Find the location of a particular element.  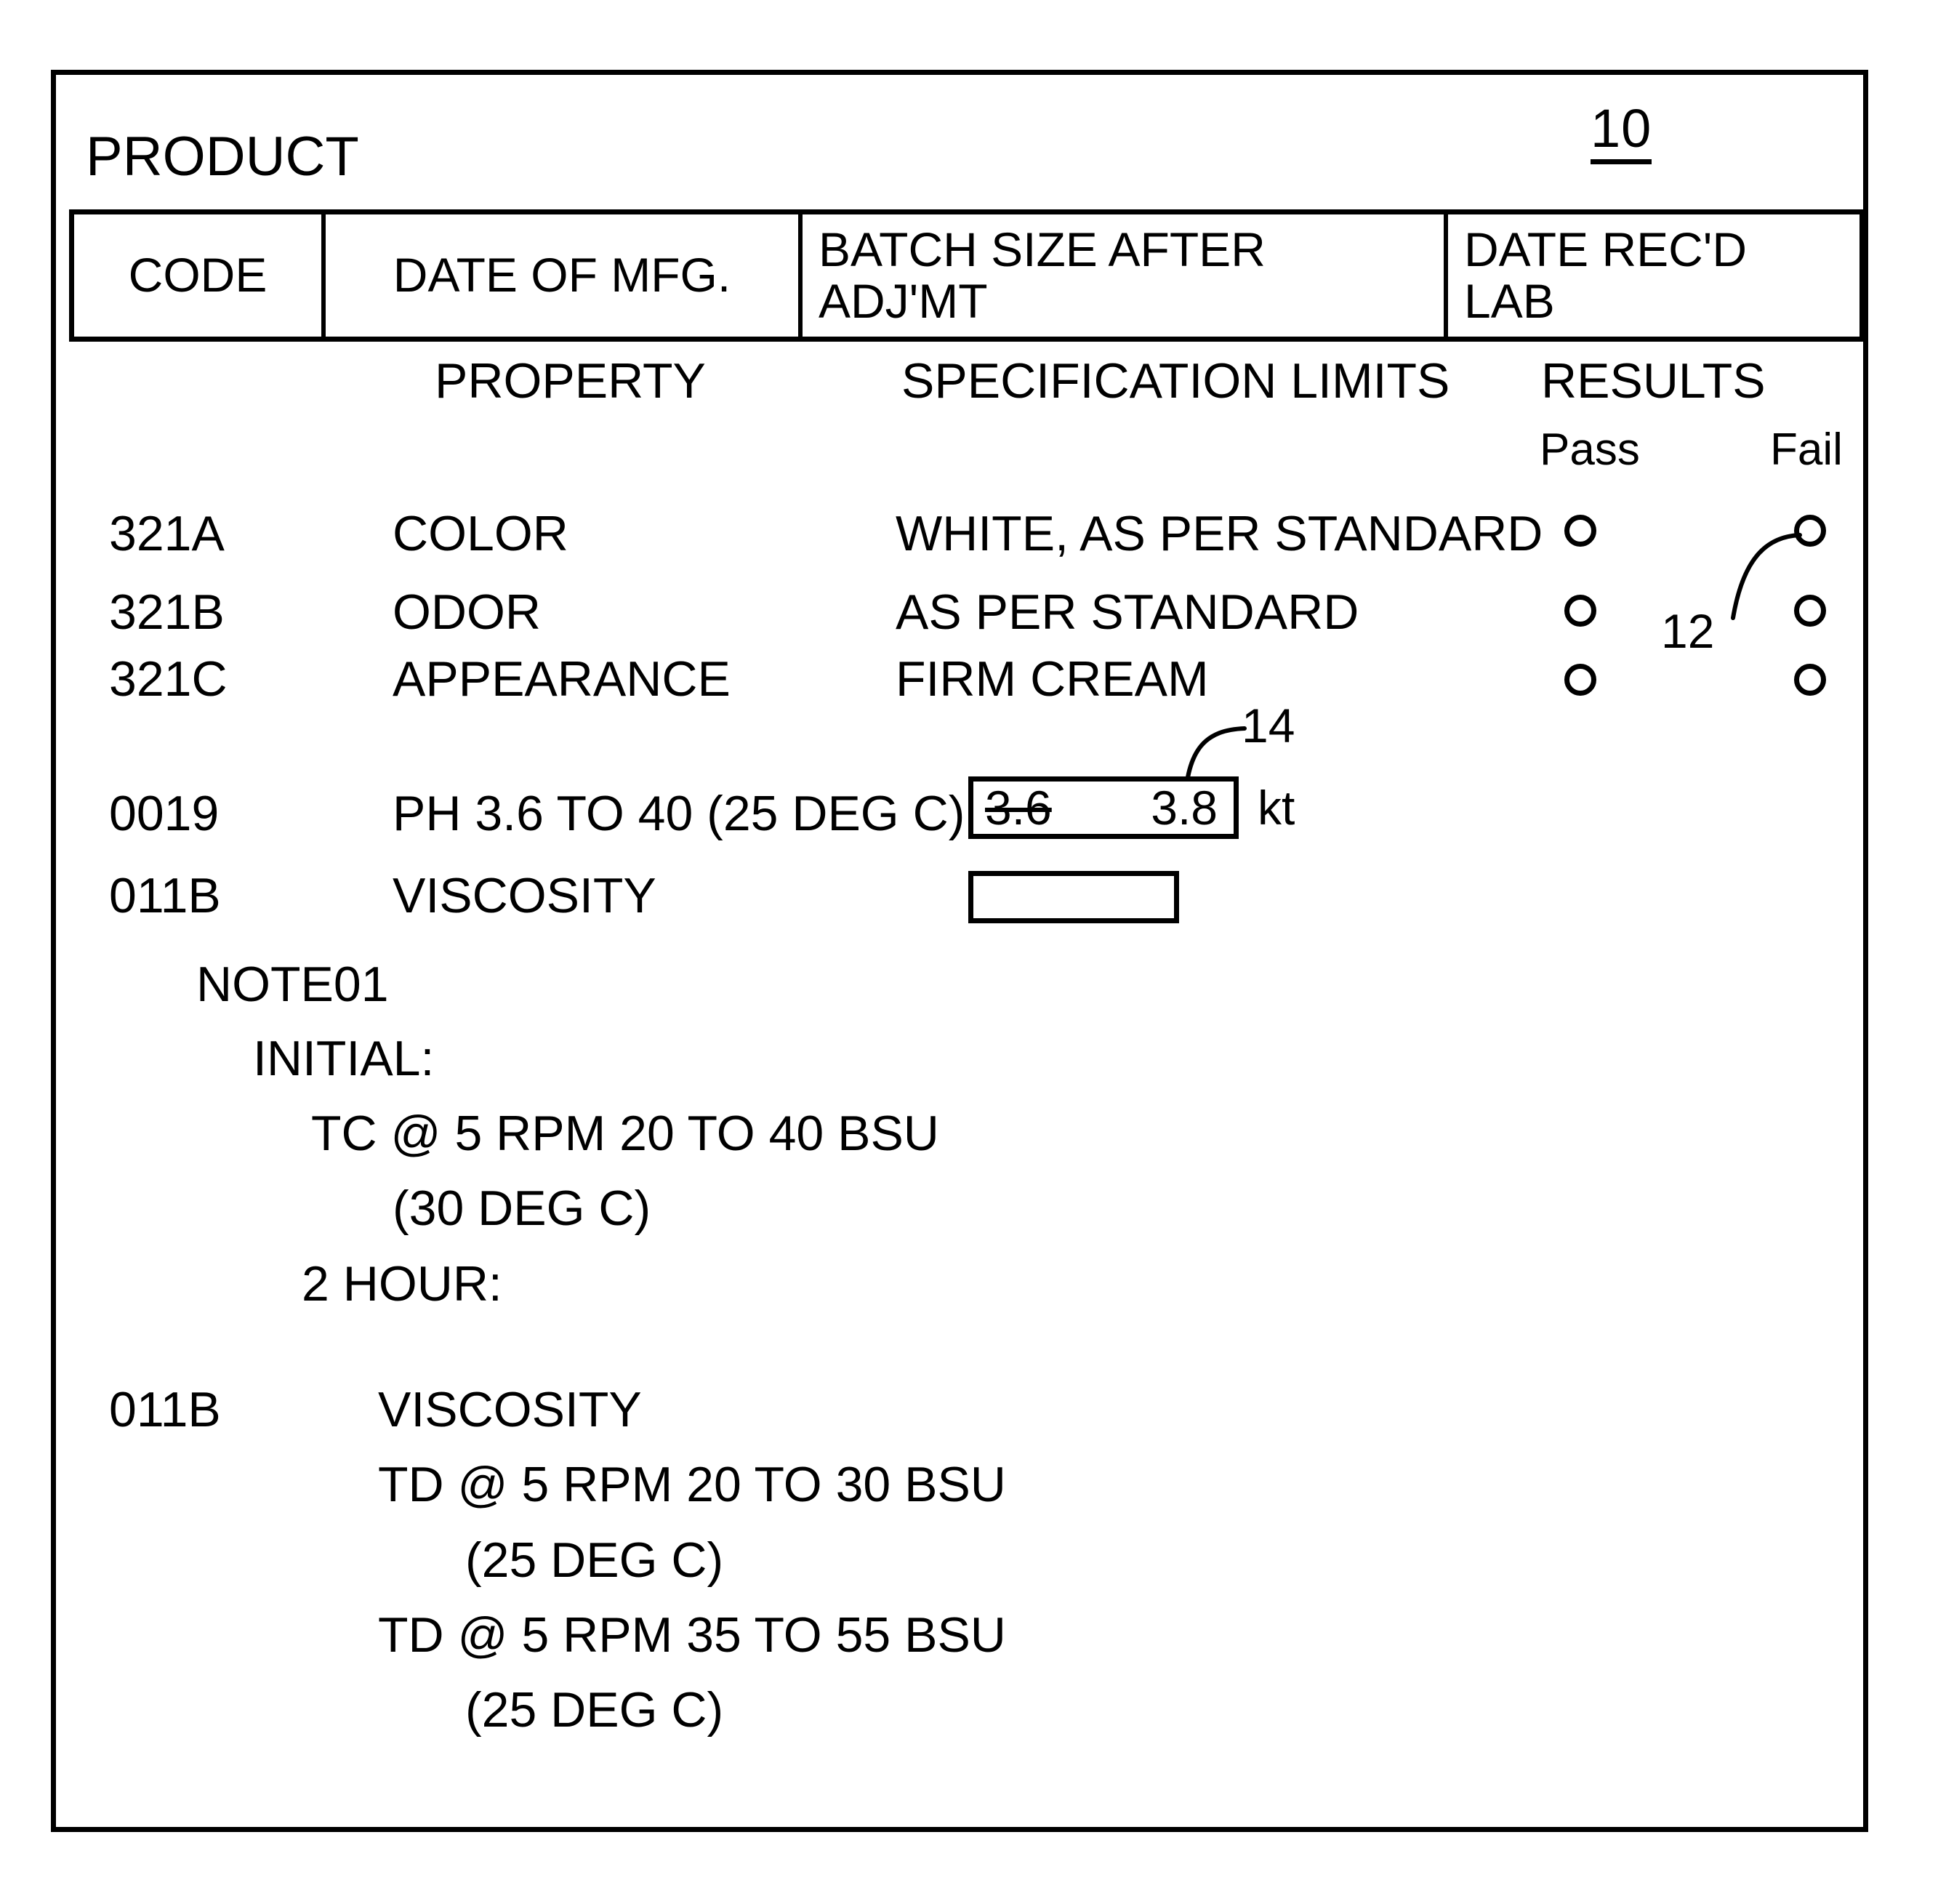

header-cell-date-recd-lab-line1: DATE REC'D is located at coordinates (1606, 249).